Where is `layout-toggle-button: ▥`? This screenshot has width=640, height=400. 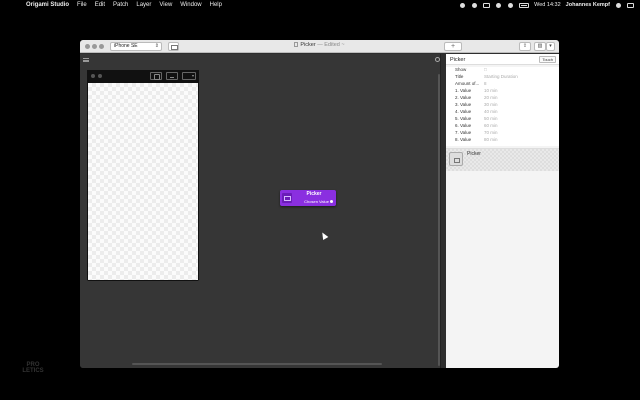 layout-toggle-button: ▥ is located at coordinates (540, 46).